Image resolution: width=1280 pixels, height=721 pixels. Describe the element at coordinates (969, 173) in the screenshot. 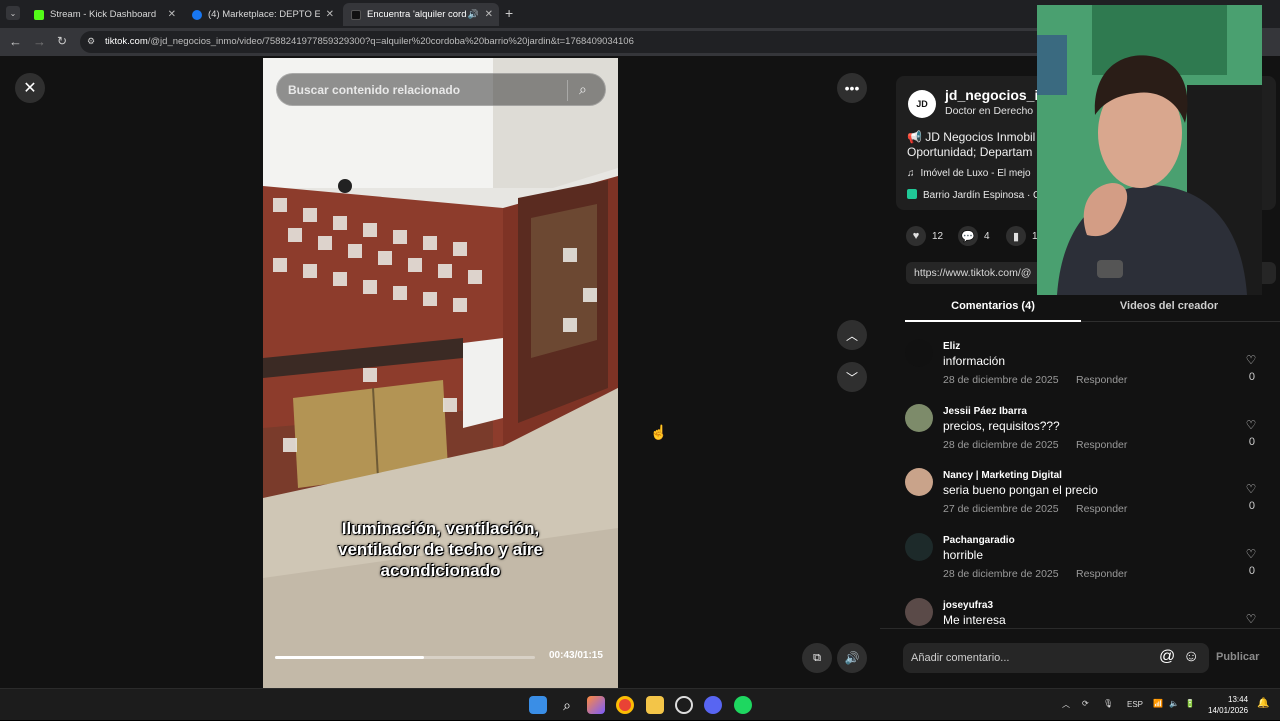

I see `music-link: ♫ Imóvel de Luxo - El mejo` at that location.